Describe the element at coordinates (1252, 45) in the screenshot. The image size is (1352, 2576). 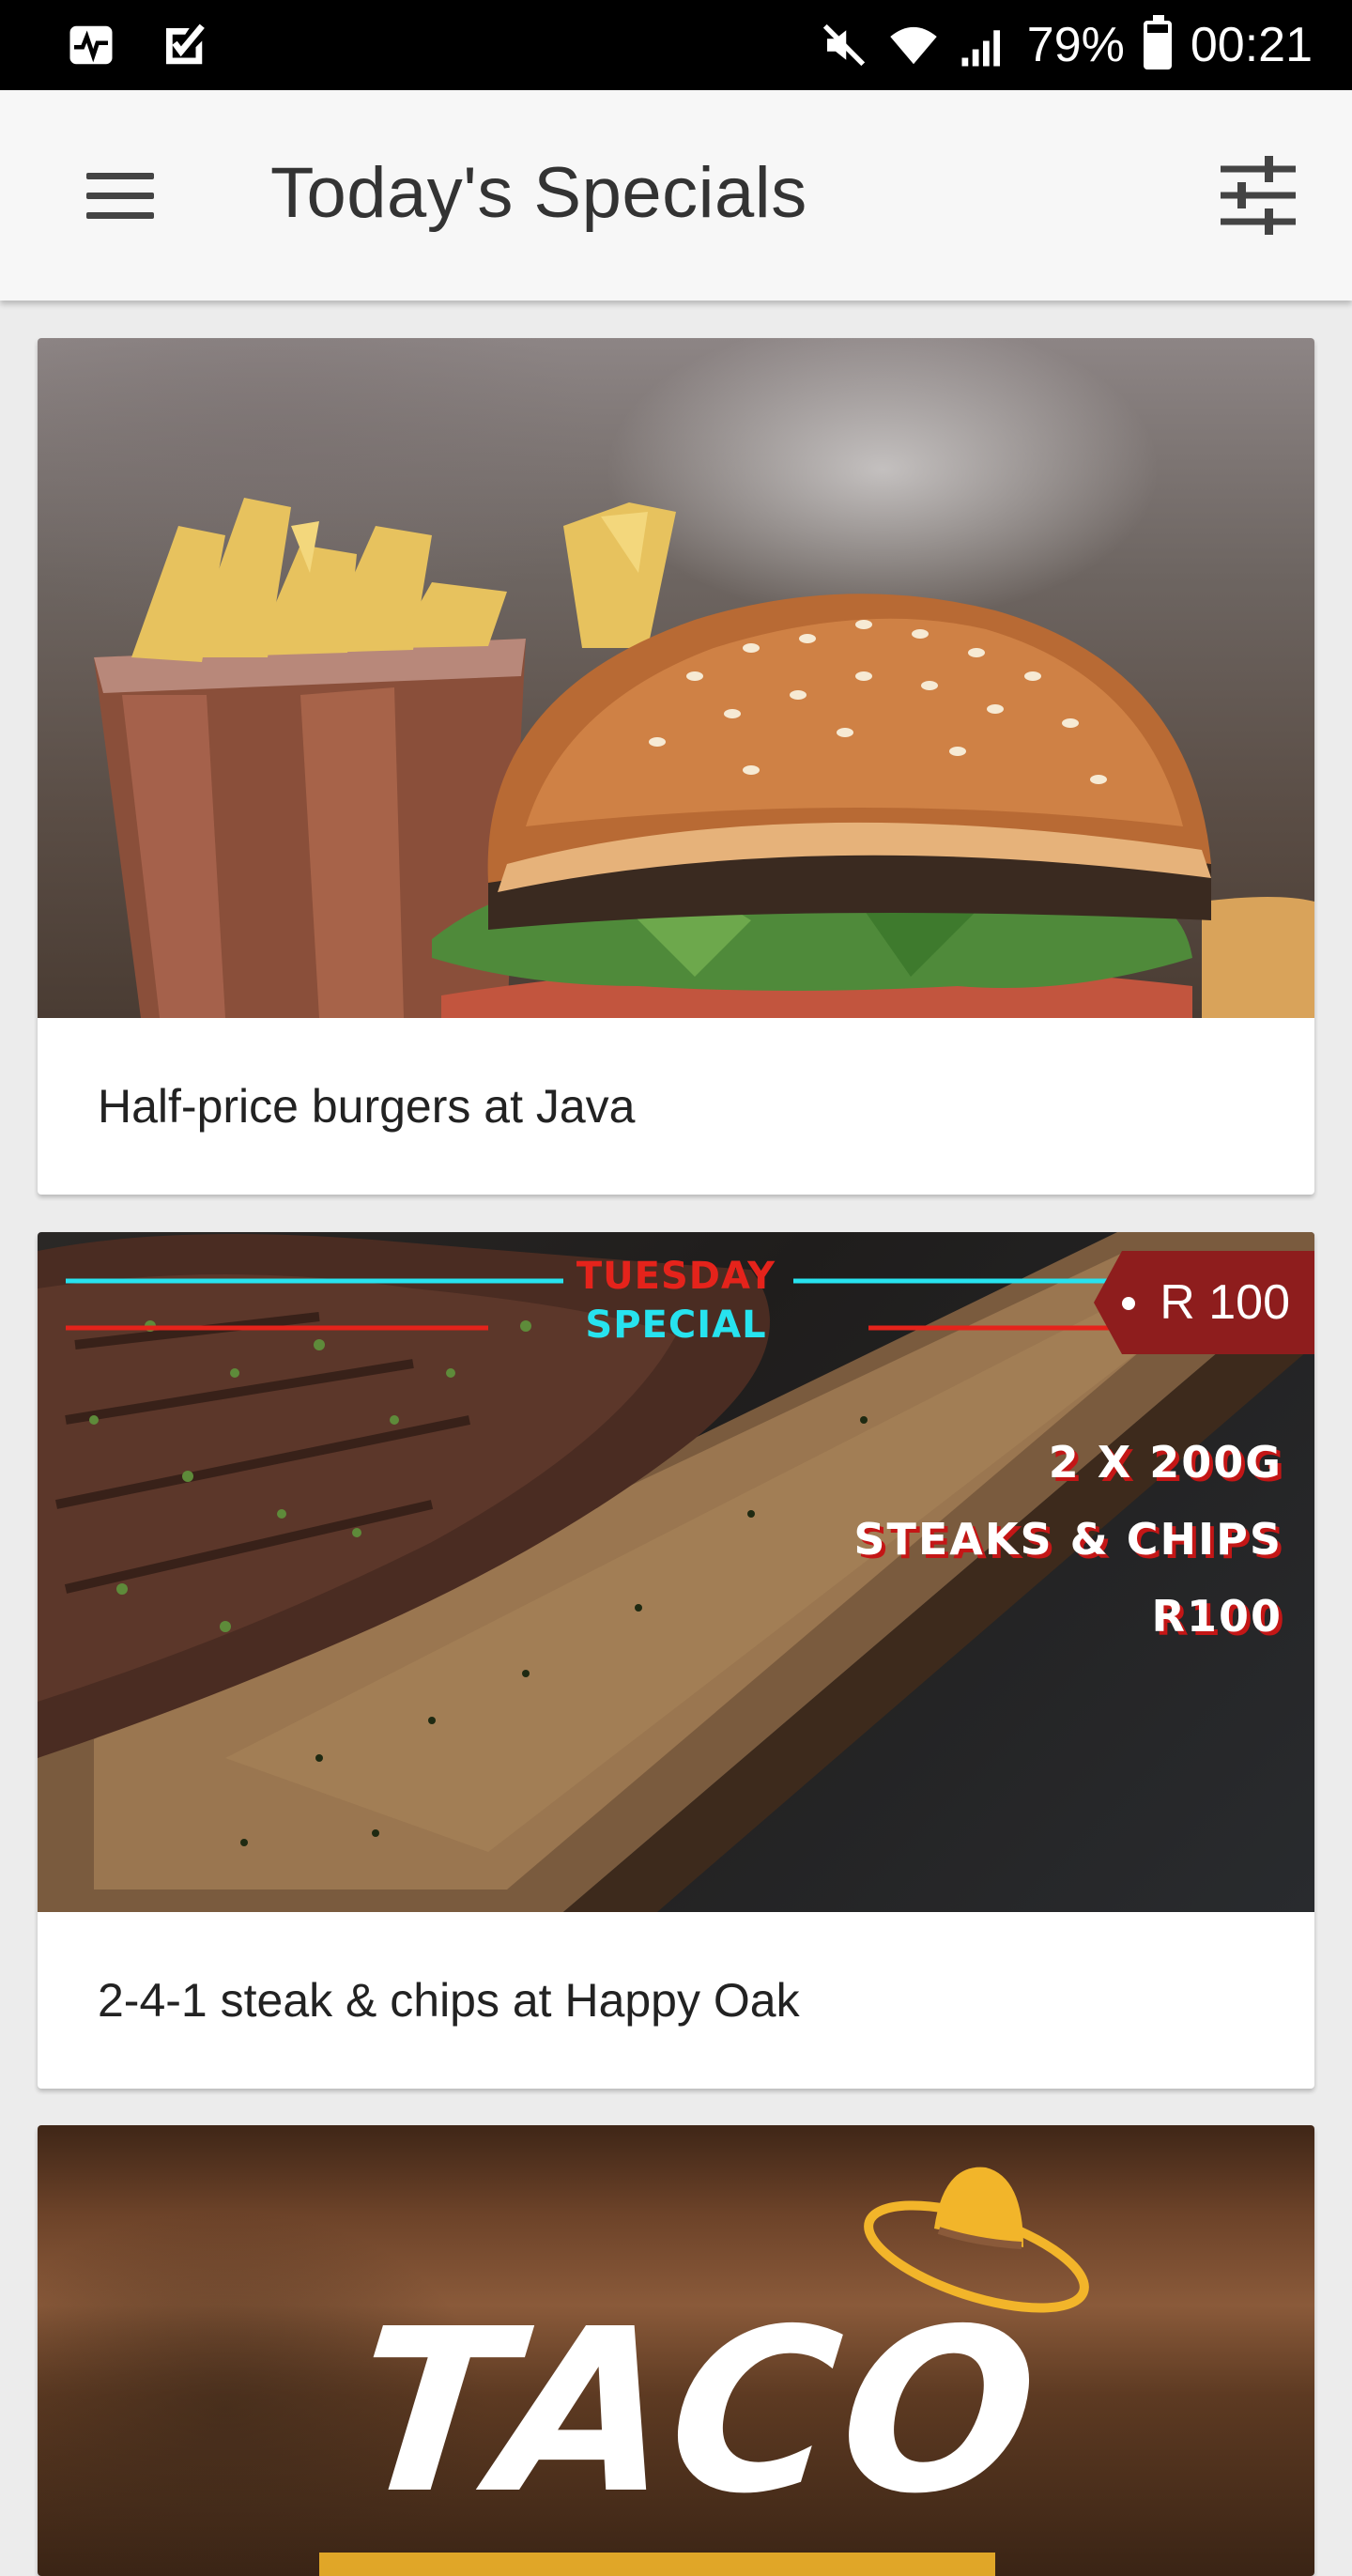
I see `status-time: 00:21` at that location.